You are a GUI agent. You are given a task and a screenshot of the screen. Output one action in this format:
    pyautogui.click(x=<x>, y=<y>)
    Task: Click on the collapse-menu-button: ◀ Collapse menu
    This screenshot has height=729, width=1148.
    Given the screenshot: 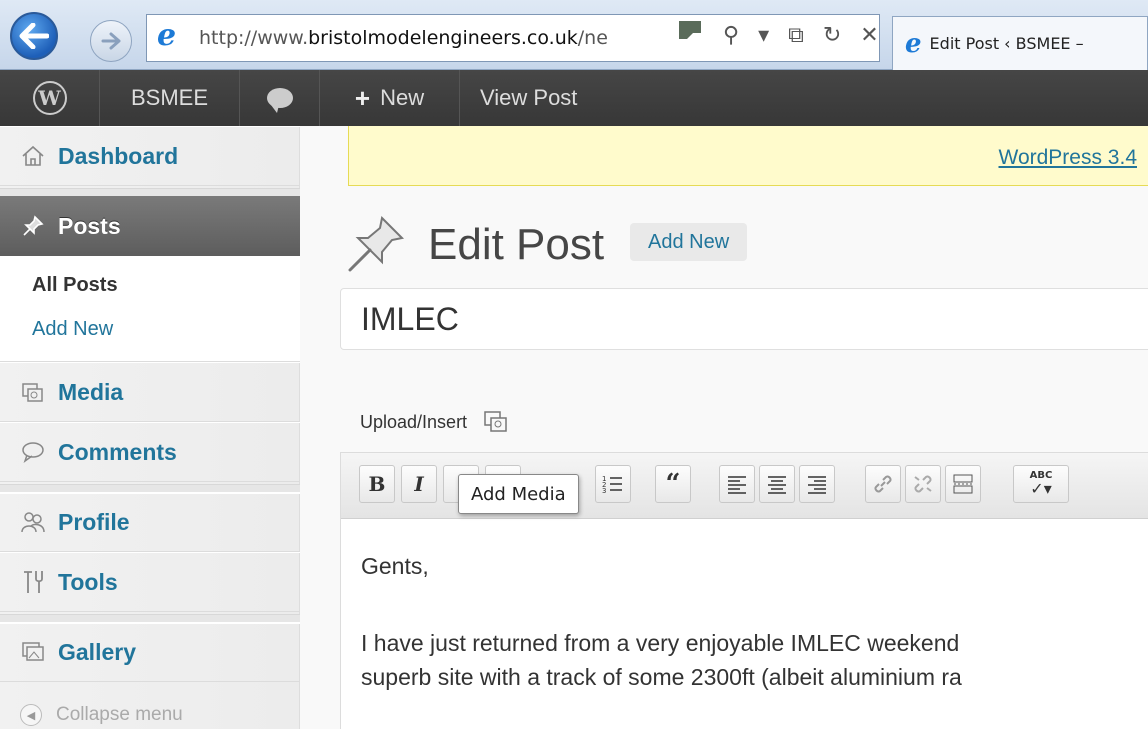 What is the action you would take?
    pyautogui.click(x=101, y=715)
    